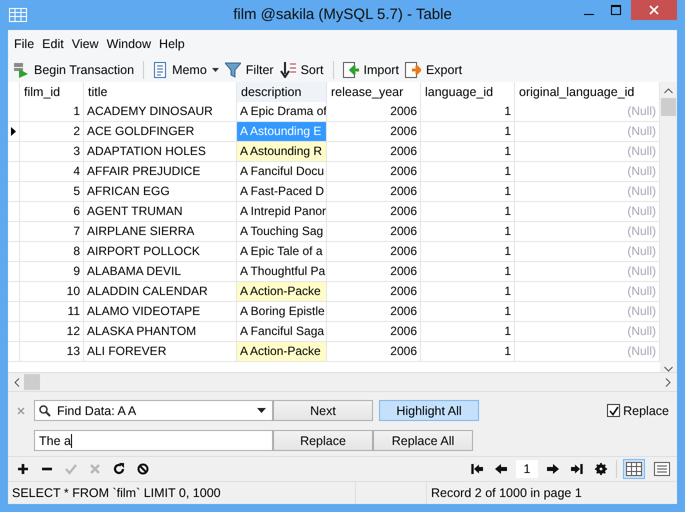 This screenshot has height=512, width=685. Describe the element at coordinates (52, 232) in the screenshot. I see `table-cell: 7` at that location.